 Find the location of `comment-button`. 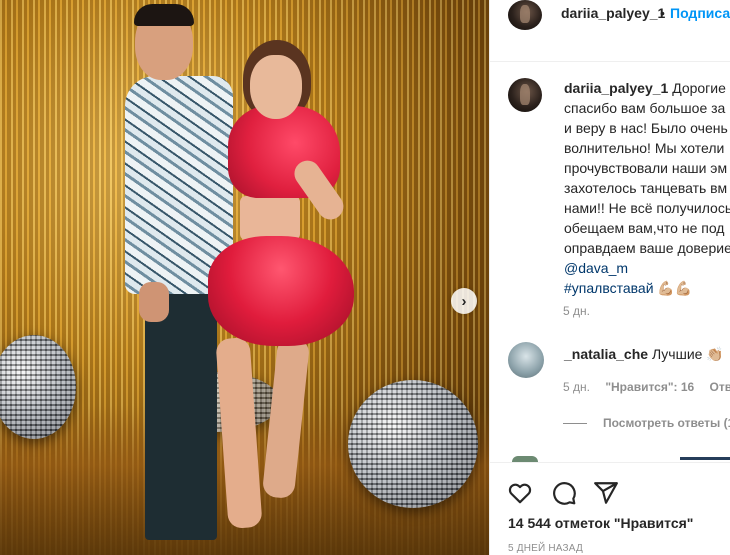

comment-button is located at coordinates (564, 493).